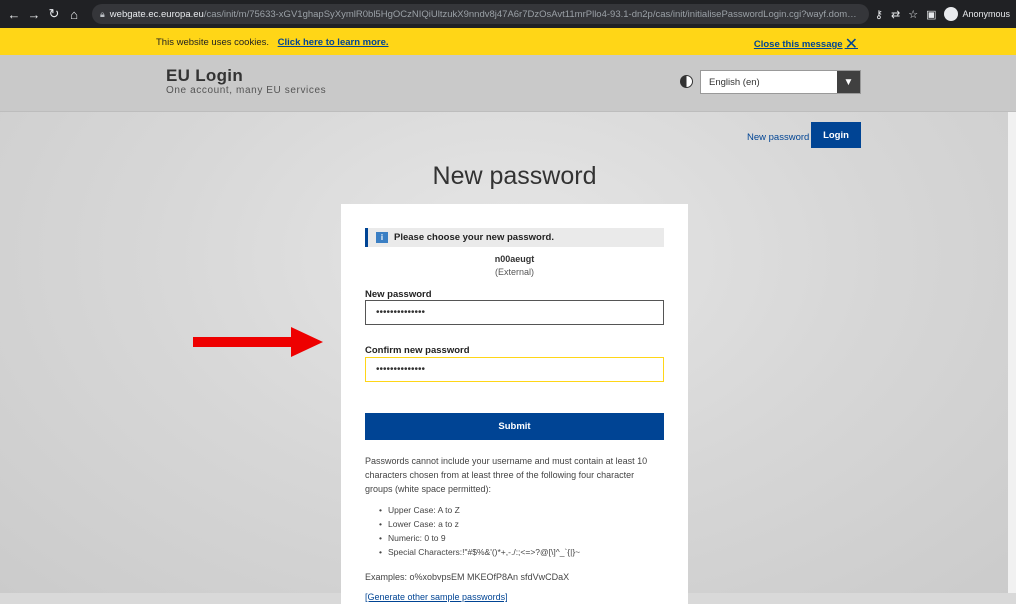  What do you see at coordinates (851, 44) in the screenshot?
I see `close-icon: ✕` at bounding box center [851, 44].